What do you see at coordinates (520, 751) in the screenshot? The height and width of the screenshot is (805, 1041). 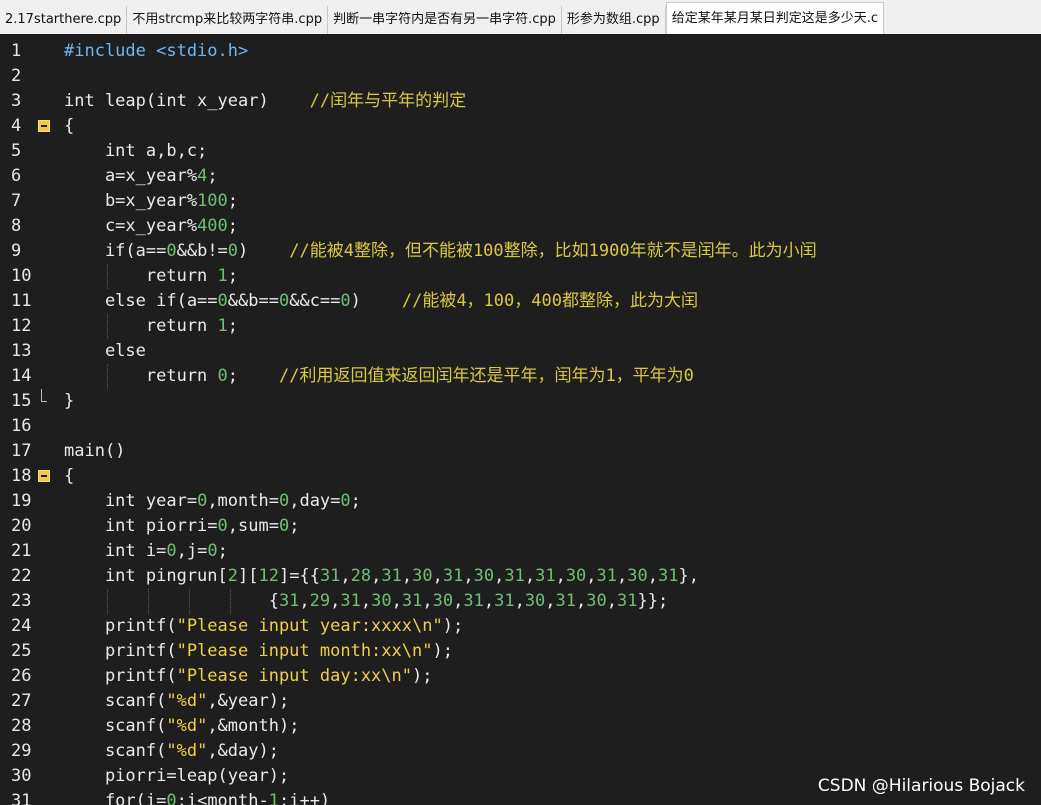 I see `code-line: 29 scanf("%d",&day);` at bounding box center [520, 751].